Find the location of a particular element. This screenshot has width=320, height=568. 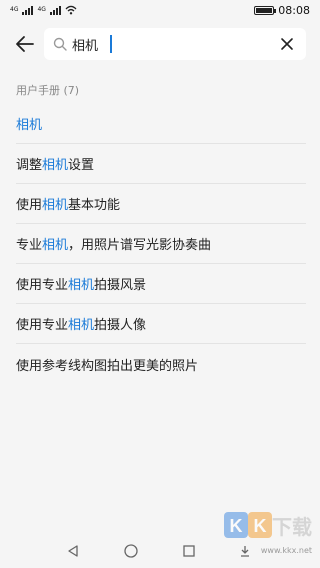

nav-back-button is located at coordinates (73, 551).